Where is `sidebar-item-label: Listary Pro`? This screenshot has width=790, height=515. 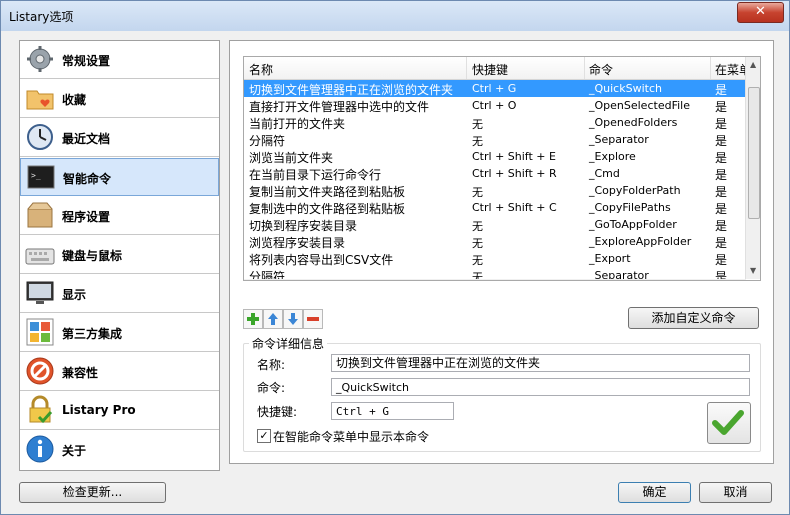
sidebar-item-label: Listary Pro is located at coordinates (99, 410).